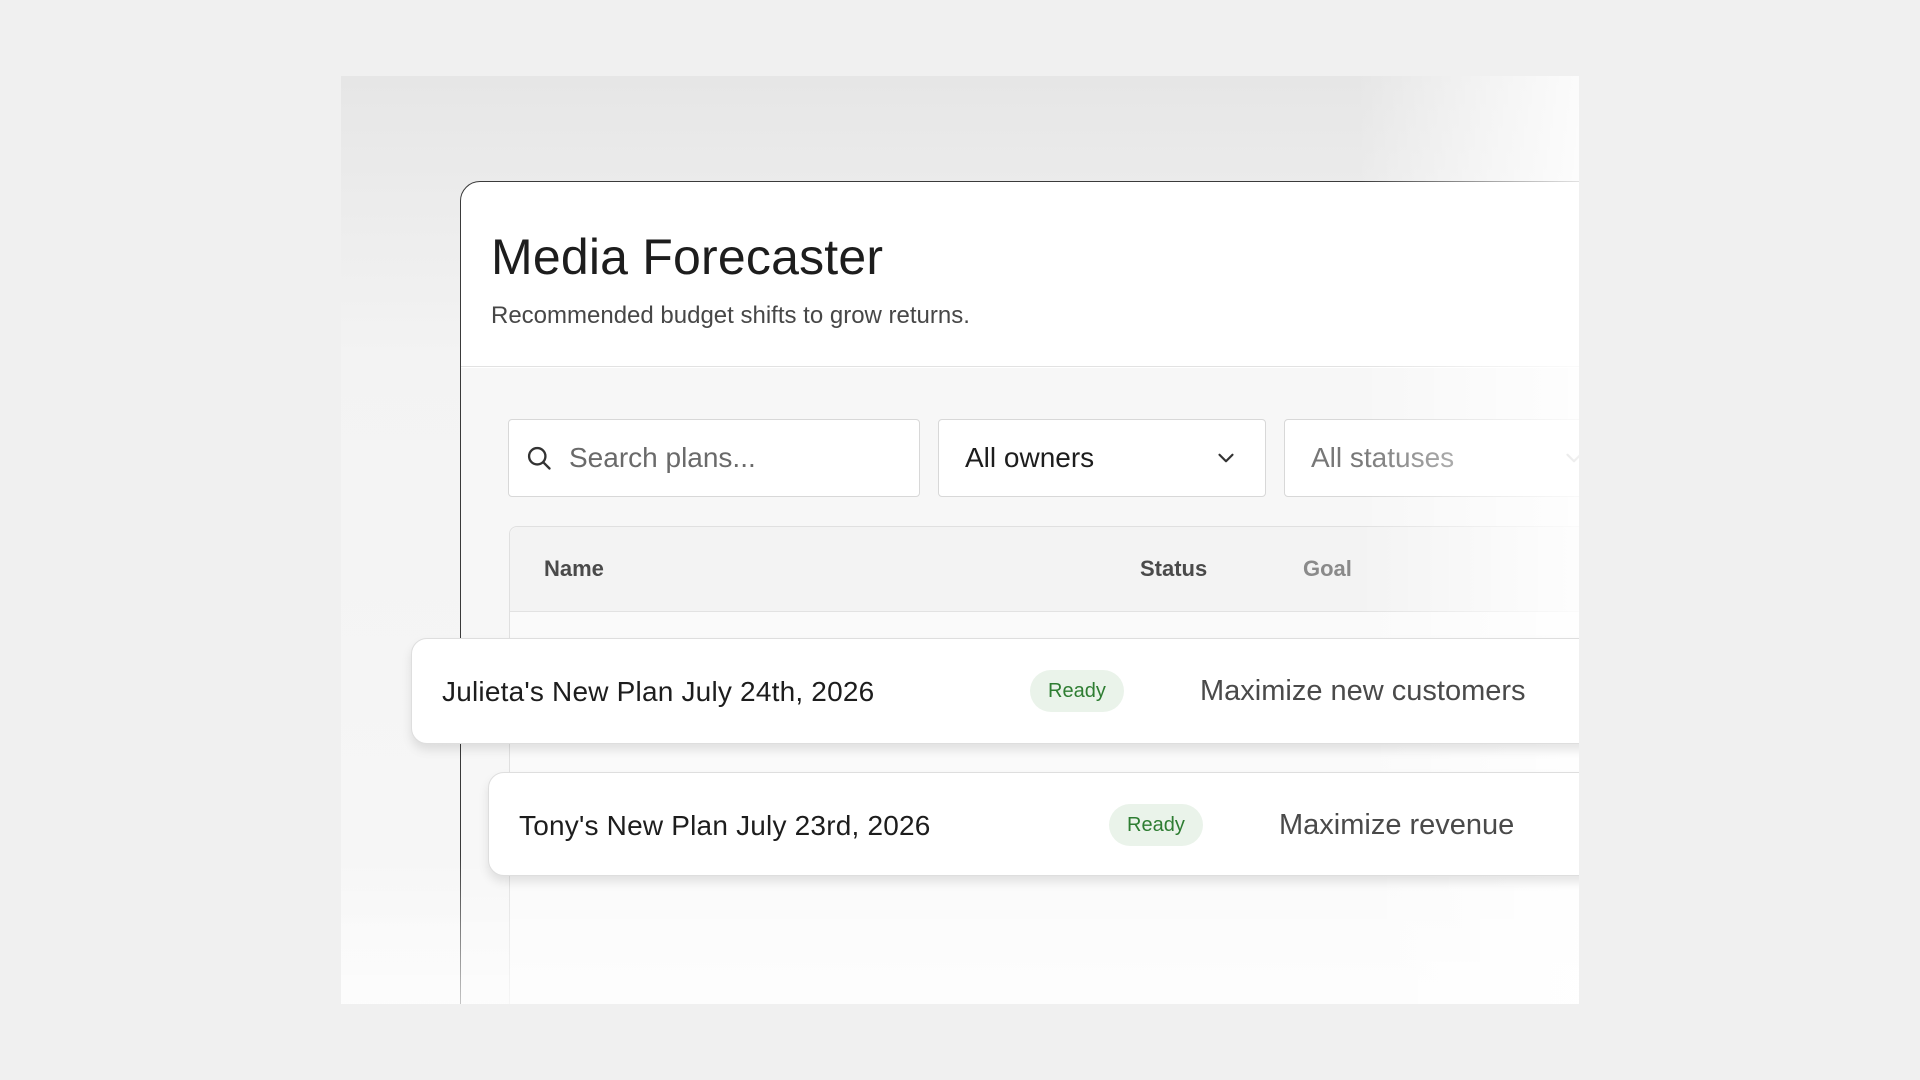  Describe the element at coordinates (1173, 569) in the screenshot. I see `column-header-status: Status` at that location.